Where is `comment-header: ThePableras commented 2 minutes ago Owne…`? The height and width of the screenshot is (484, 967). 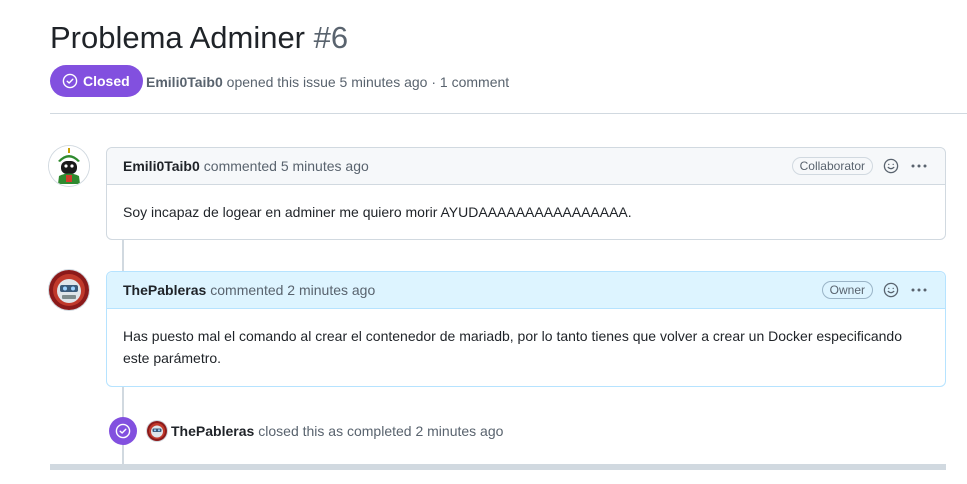 comment-header: ThePableras commented 2 minutes ago Owne… is located at coordinates (526, 290).